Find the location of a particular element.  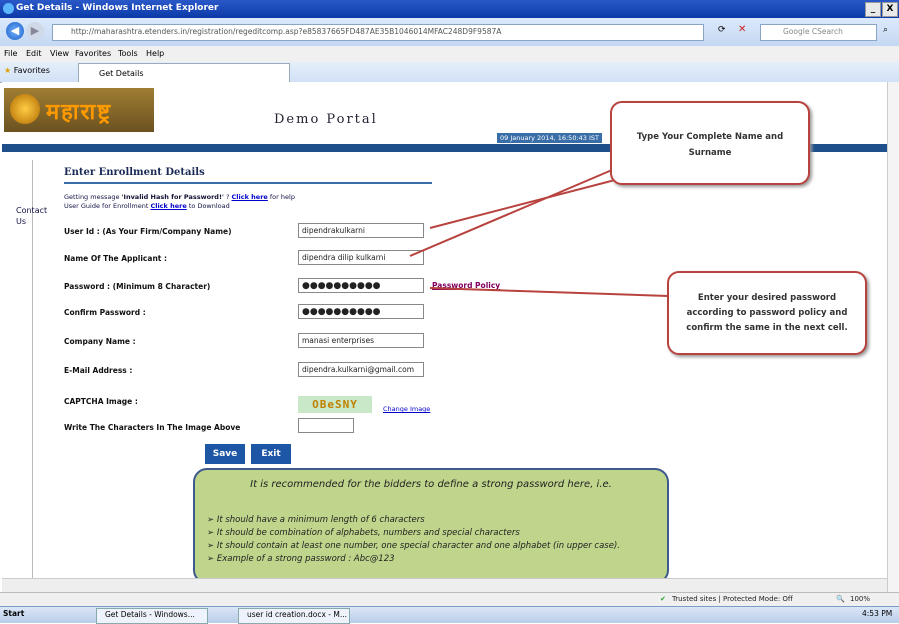

horizontal-scrollbar is located at coordinates (444, 585).